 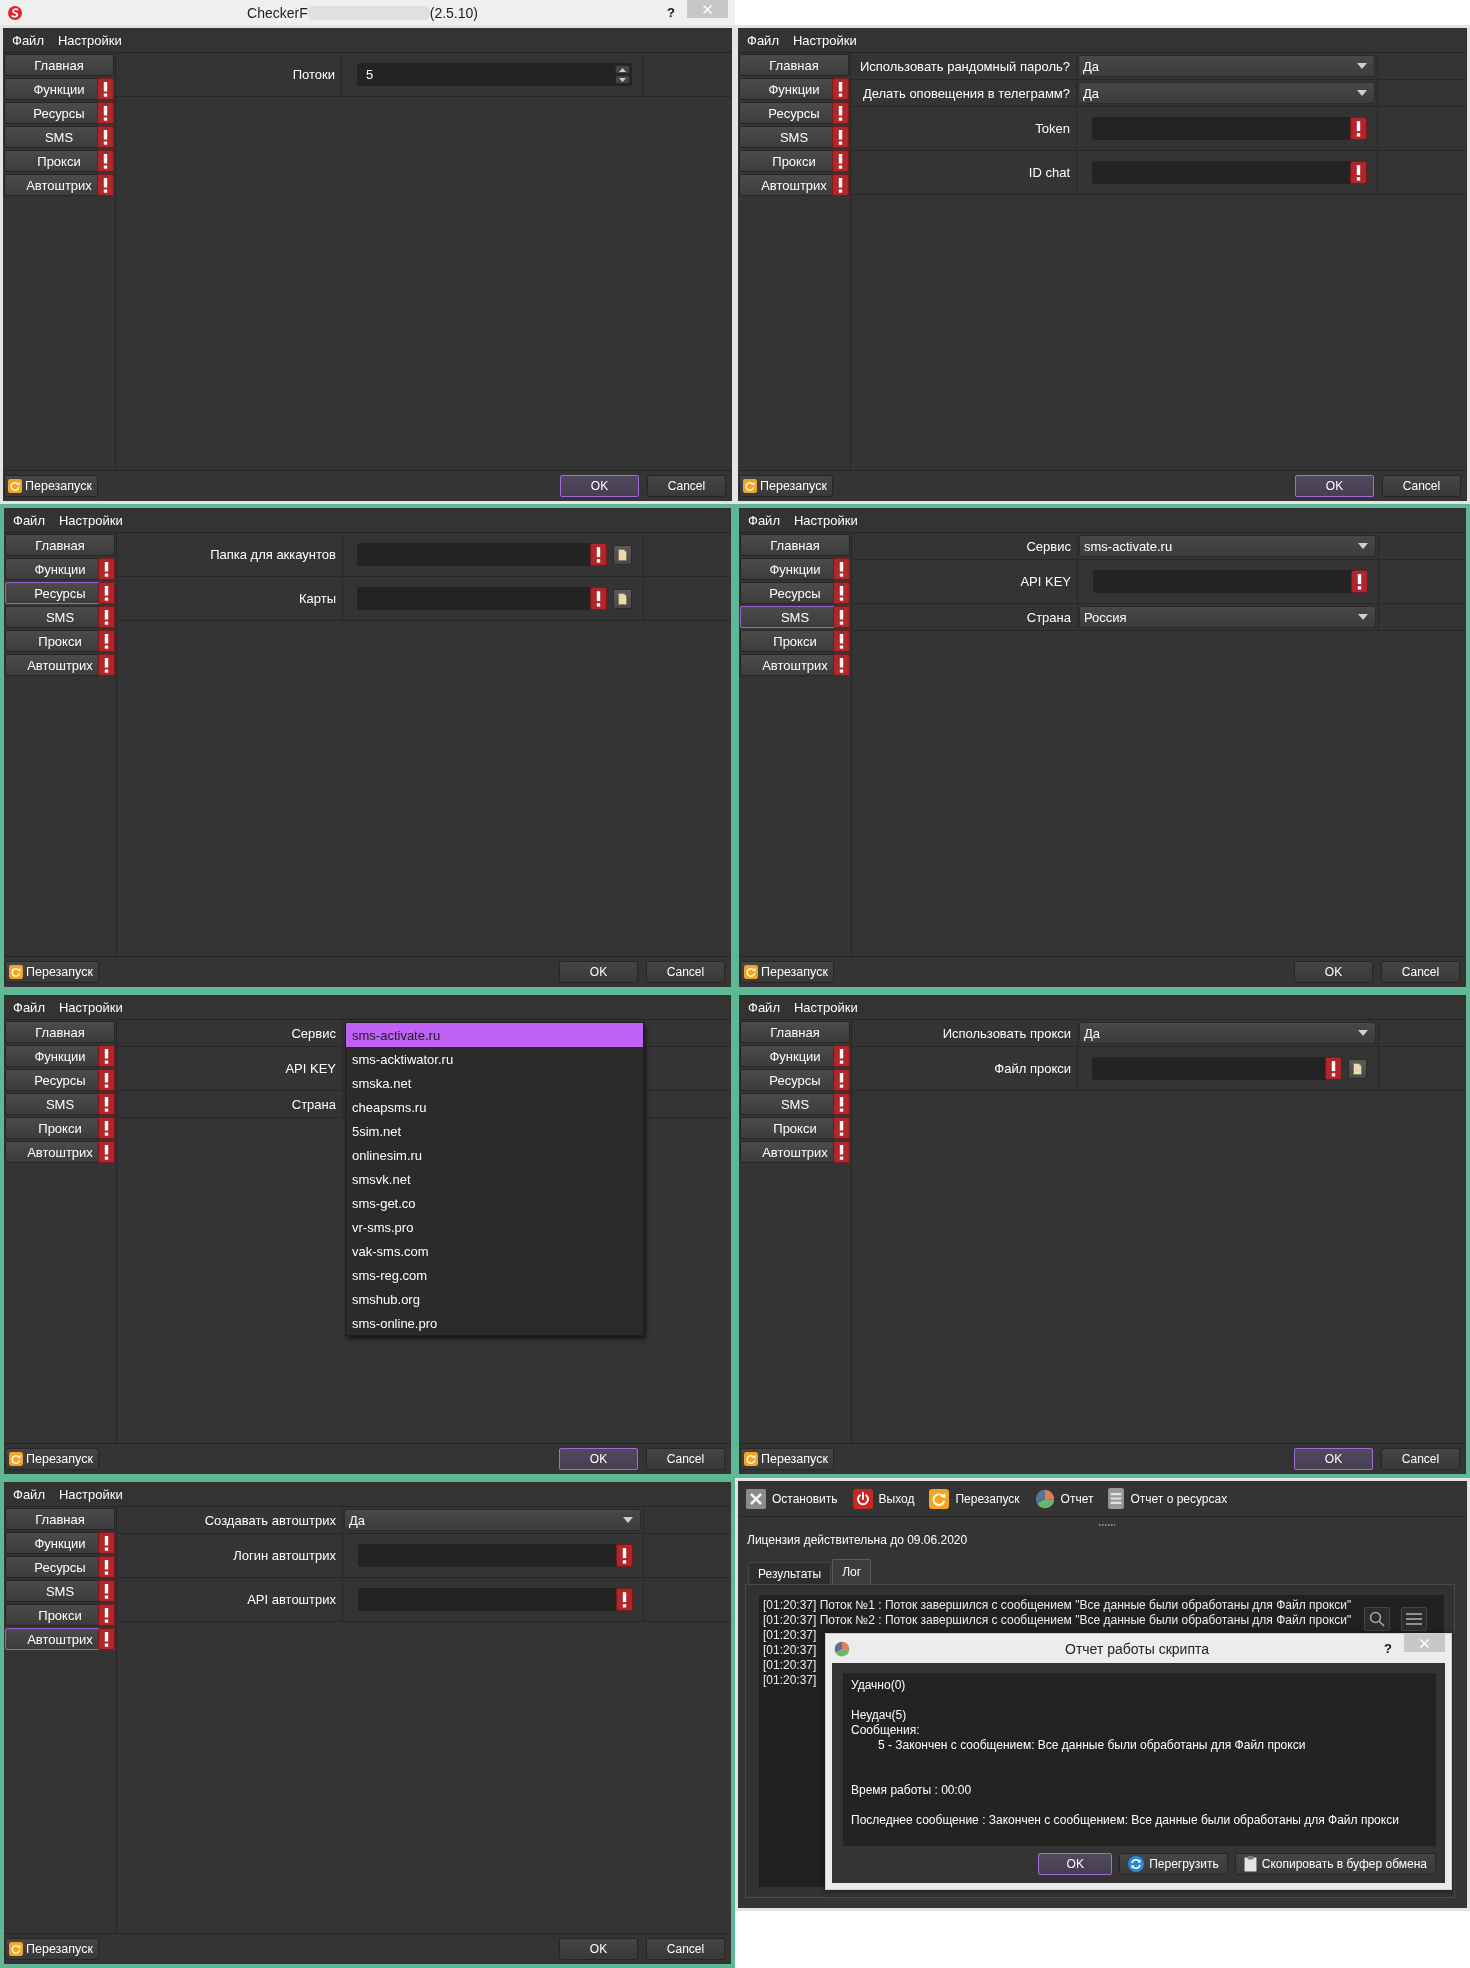 I want to click on dropdown-option: smska.net, so click(x=494, y=1083).